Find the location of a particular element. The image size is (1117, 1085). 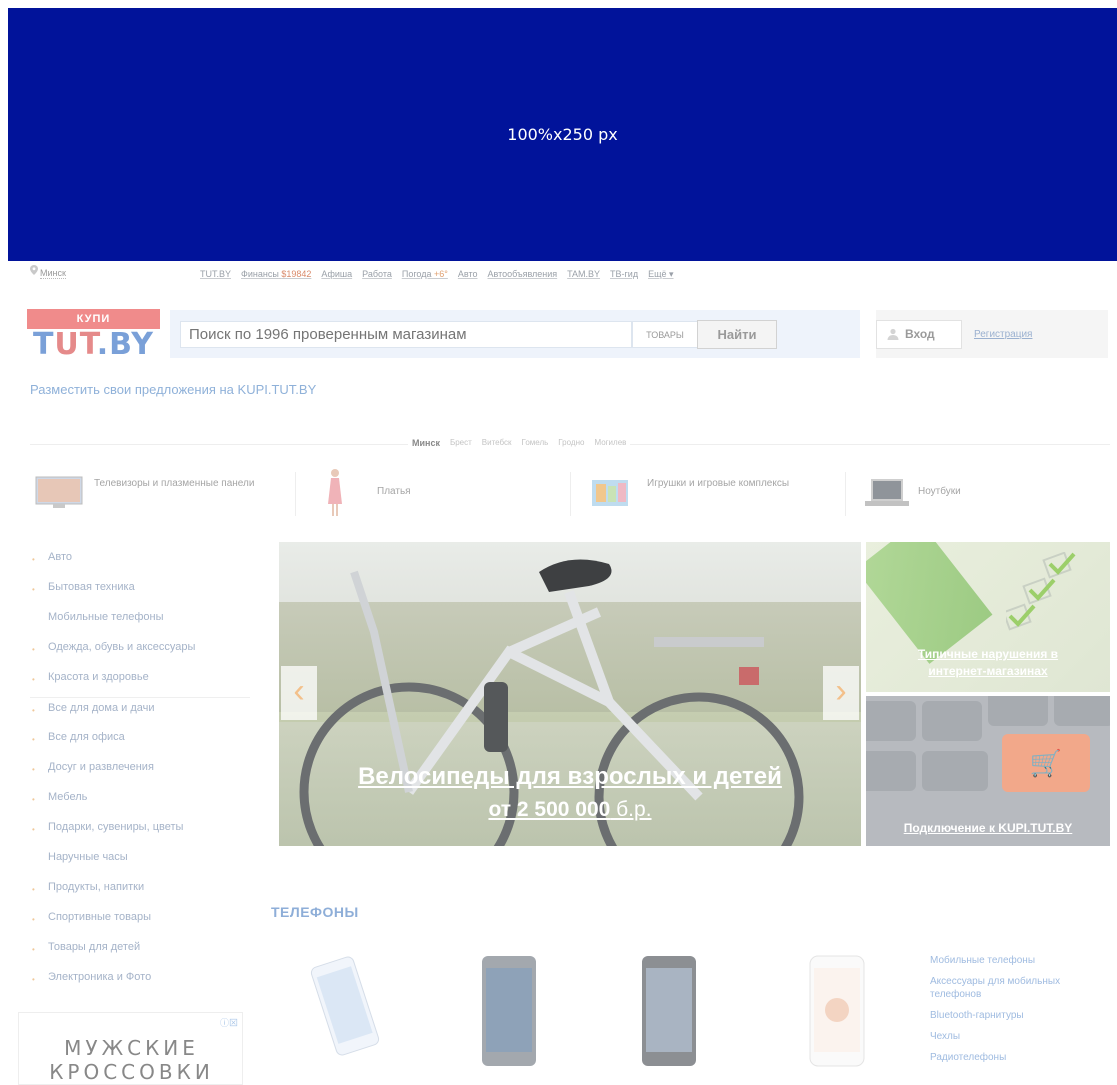

ad-sneakers: ⓘ⊠ МУЖСКИЕ КРОССОВКИ is located at coordinates (130, 1048).